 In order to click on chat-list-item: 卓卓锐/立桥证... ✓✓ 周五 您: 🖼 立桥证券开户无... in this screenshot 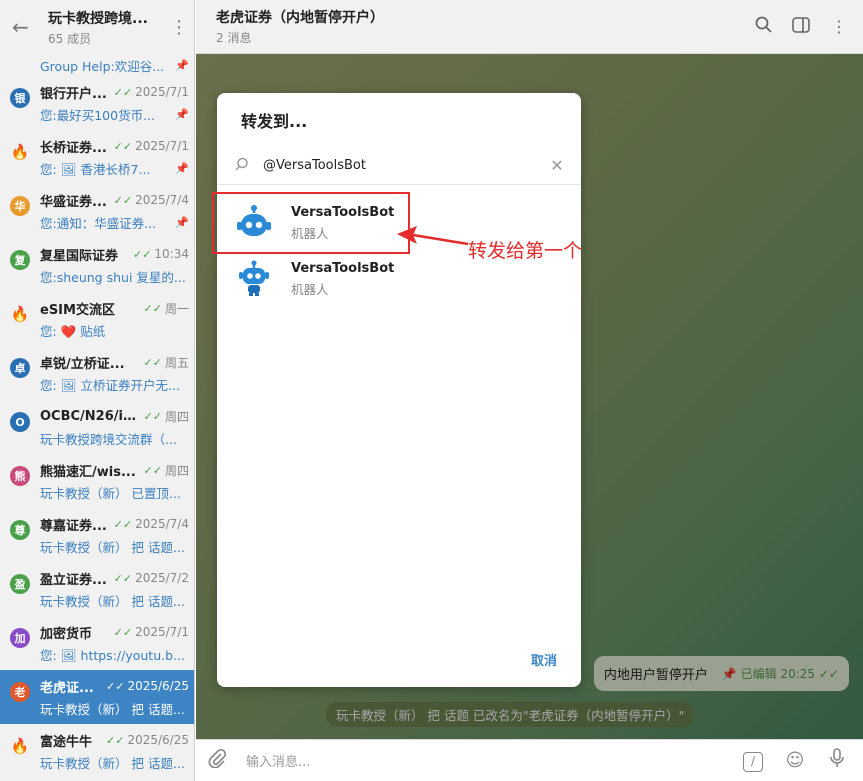, I will do `click(97, 373)`.